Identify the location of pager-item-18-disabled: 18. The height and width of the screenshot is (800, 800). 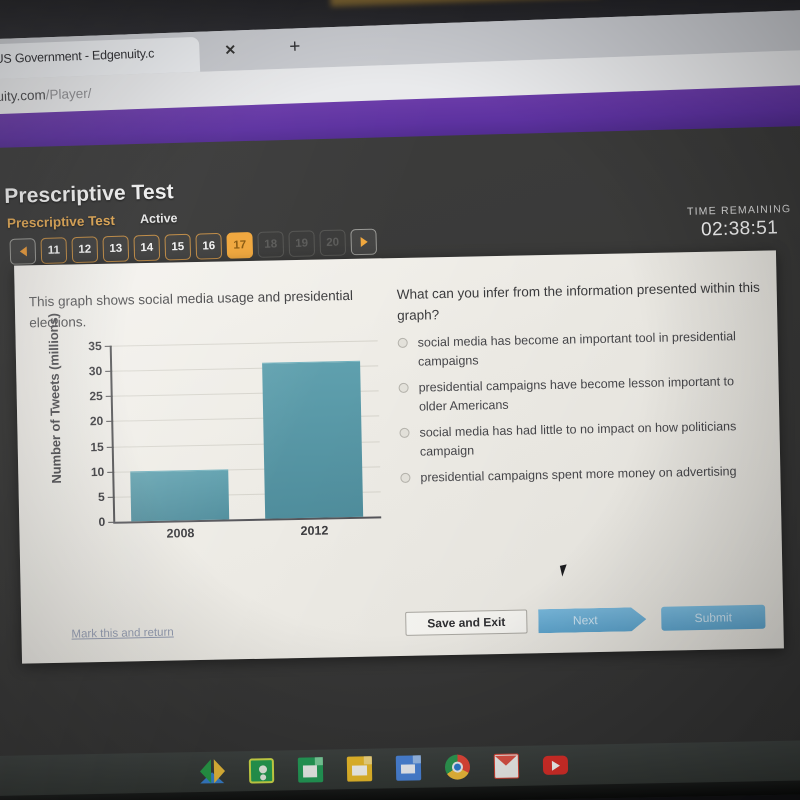
(271, 244).